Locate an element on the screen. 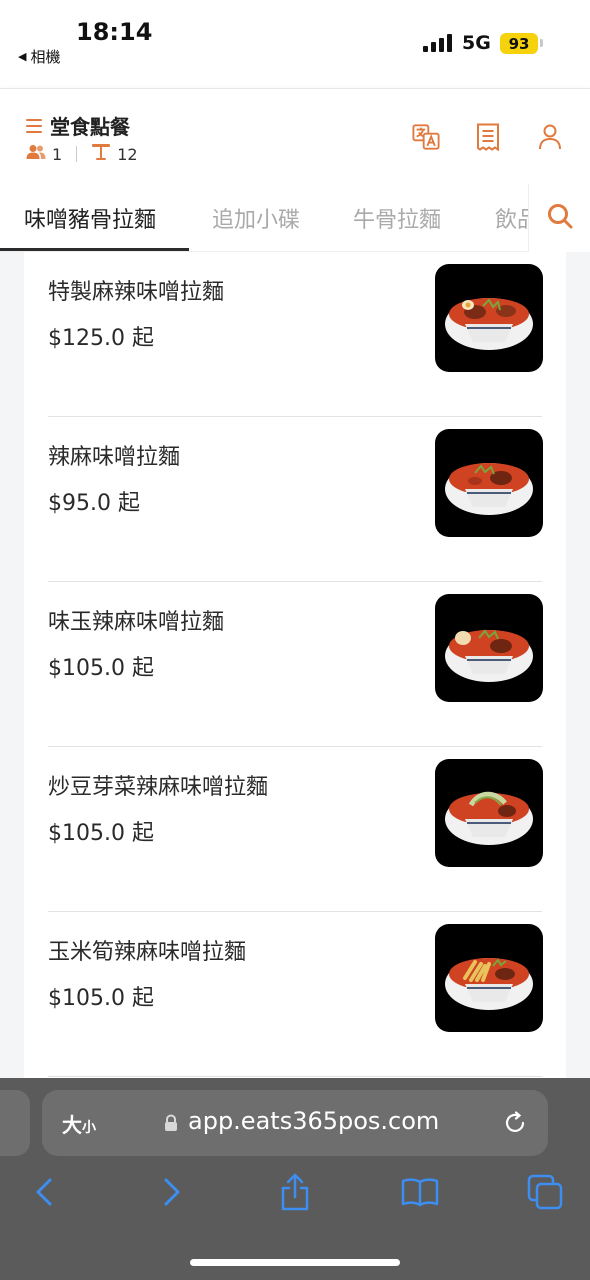 The image size is (590, 1280). menu-icon is located at coordinates (34, 125).